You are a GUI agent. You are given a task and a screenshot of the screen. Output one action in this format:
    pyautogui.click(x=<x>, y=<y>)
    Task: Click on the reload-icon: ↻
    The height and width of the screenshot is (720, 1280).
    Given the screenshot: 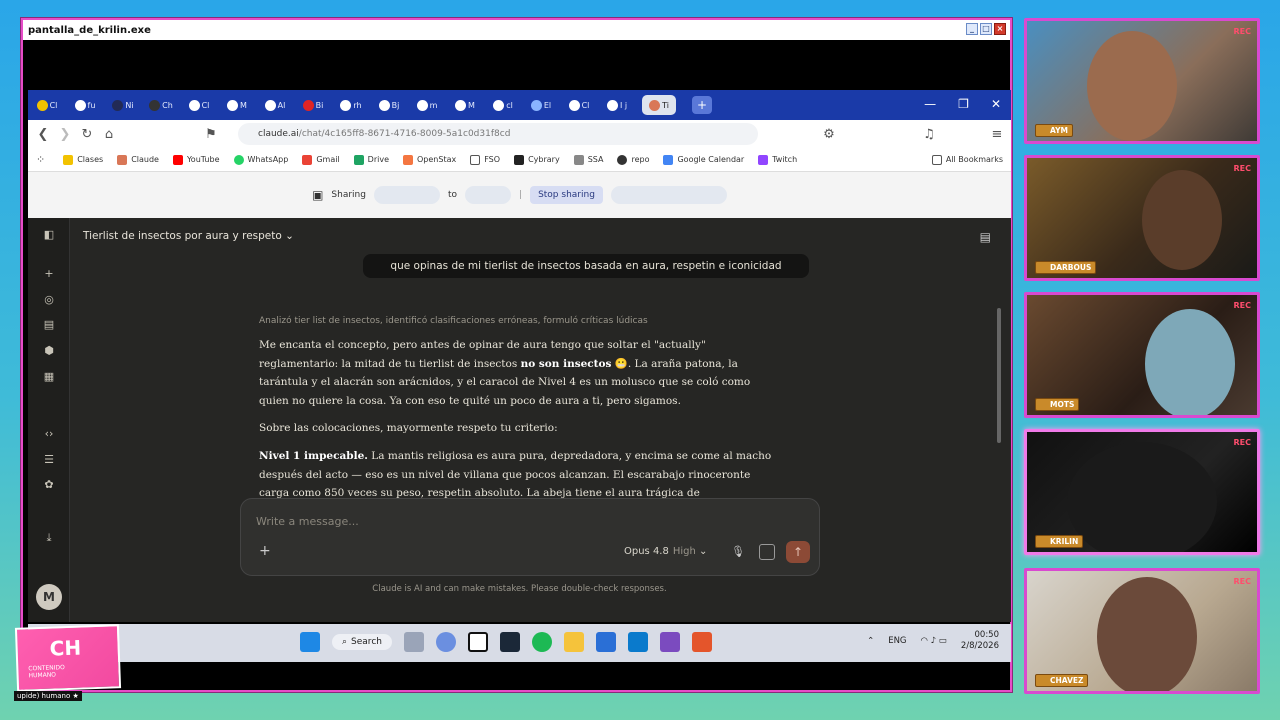 What is the action you would take?
    pyautogui.click(x=87, y=134)
    